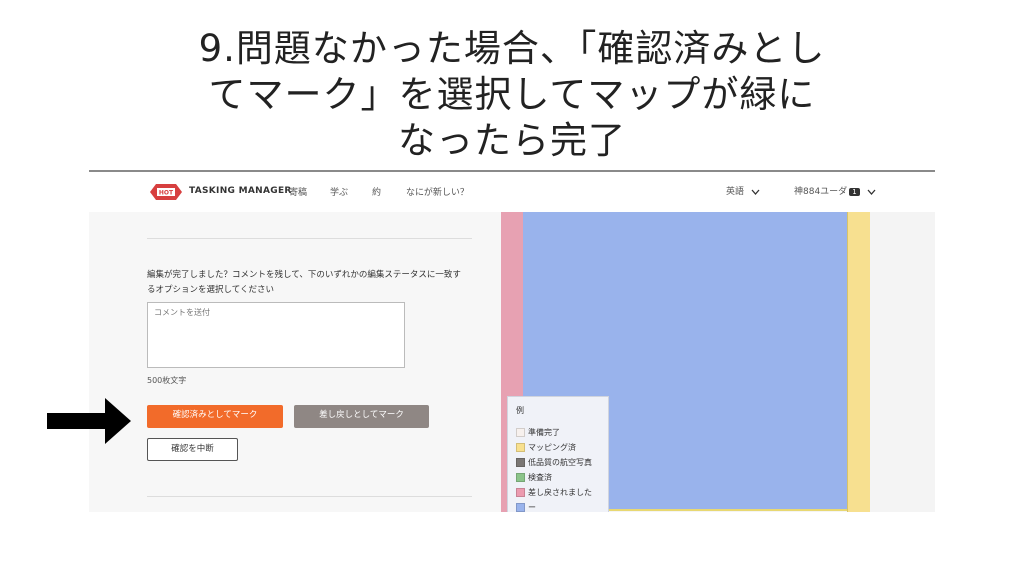 Image resolution: width=1024 pixels, height=576 pixels. Describe the element at coordinates (520, 410) in the screenshot. I see `legend-title: 例` at that location.